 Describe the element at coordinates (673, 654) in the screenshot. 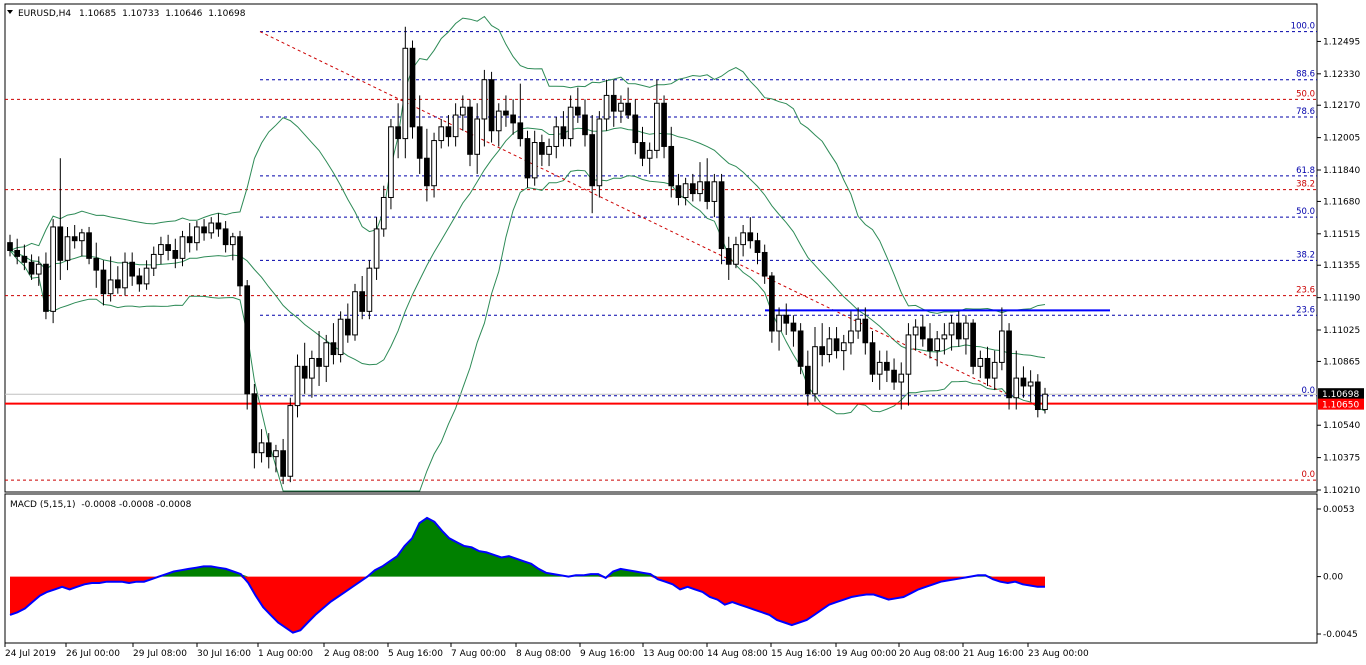

I see `time-tick-label: 13 Aug 00:00` at that location.